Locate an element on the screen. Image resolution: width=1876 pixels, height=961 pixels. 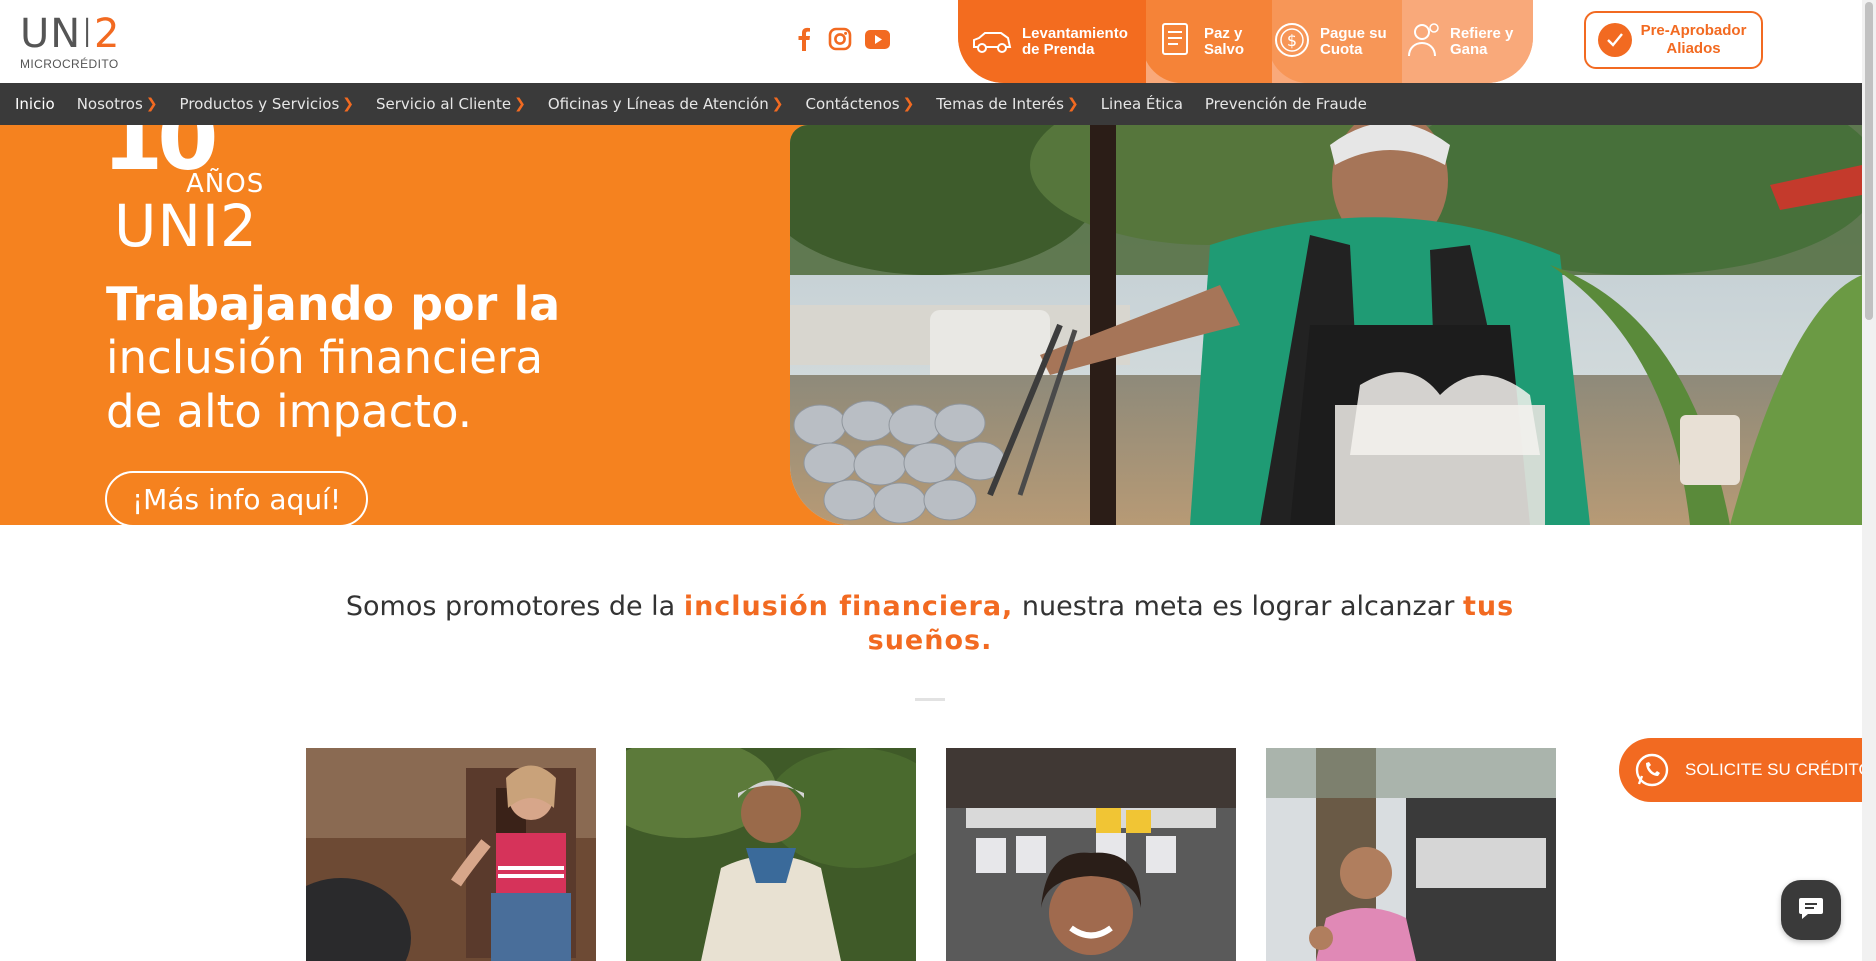
nav-item-productos: Productos y Servicios ❯ is located at coordinates (267, 104).